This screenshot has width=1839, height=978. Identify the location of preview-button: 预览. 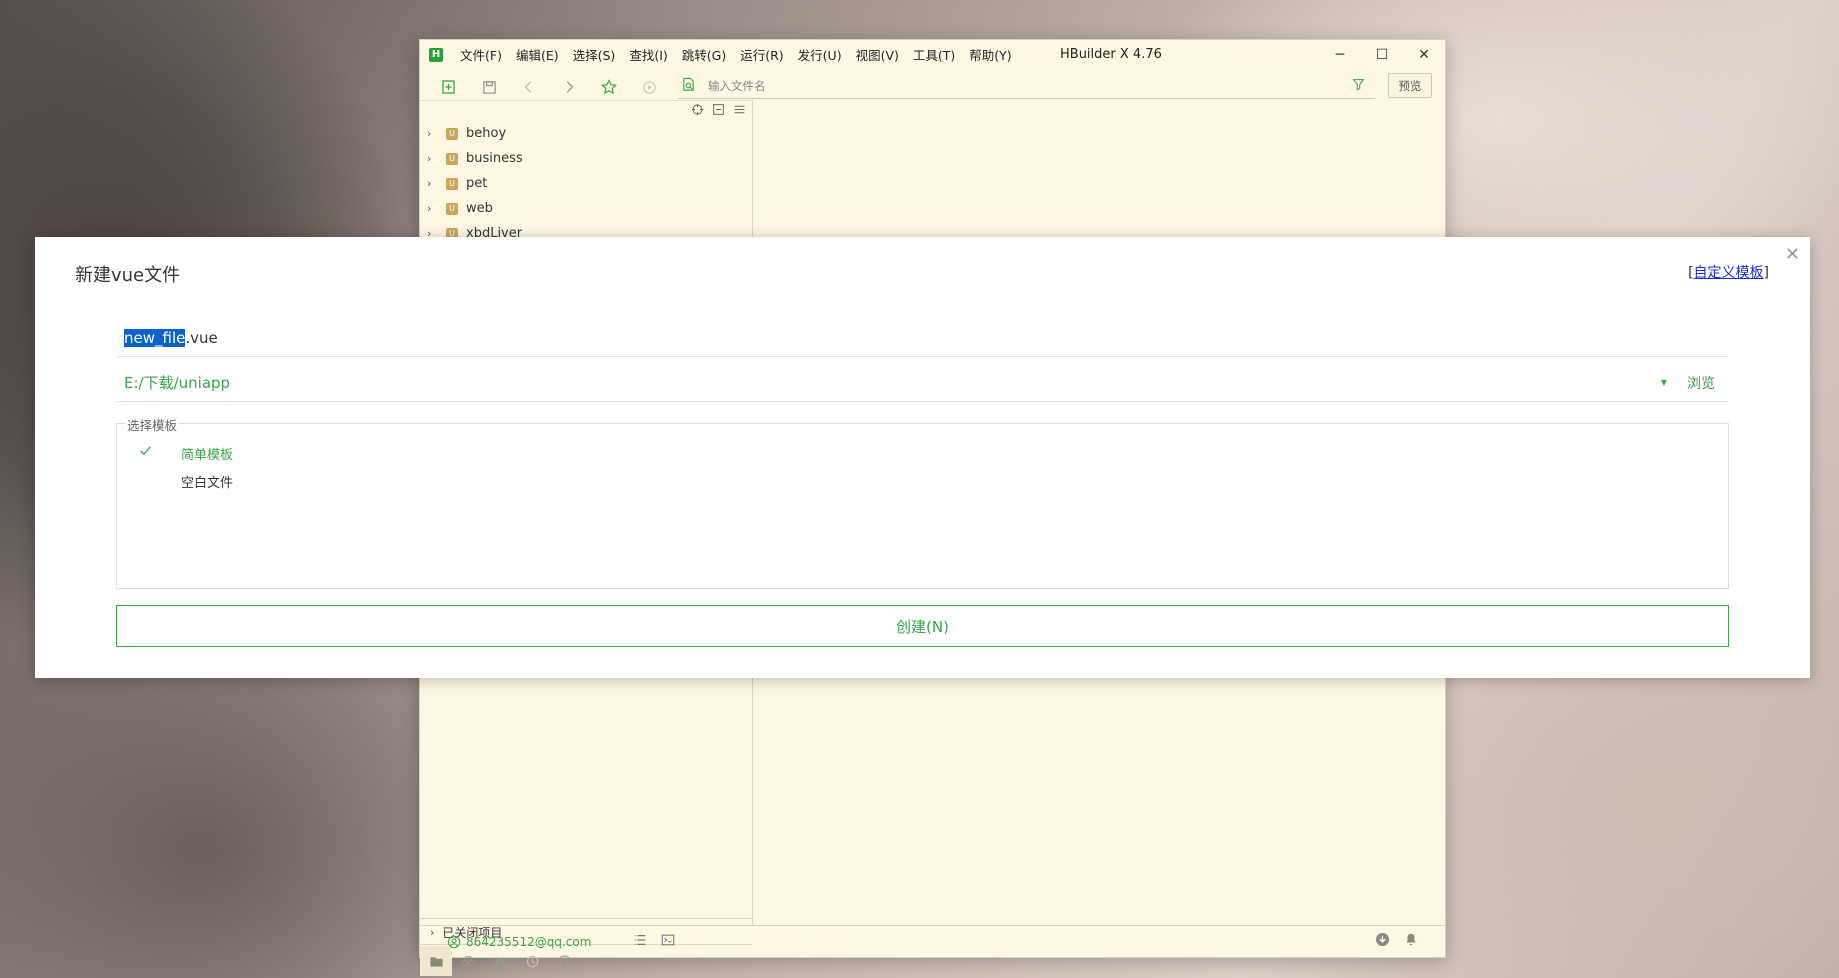
(1410, 85).